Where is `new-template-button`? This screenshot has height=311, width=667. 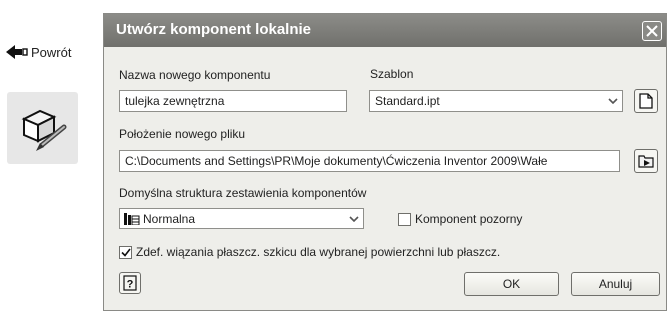
new-template-button is located at coordinates (646, 101).